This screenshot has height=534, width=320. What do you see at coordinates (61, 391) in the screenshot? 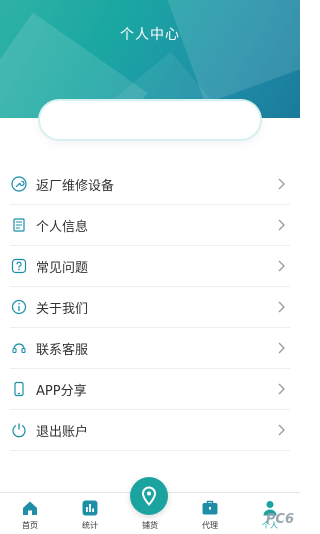
I see `menu-item-label: APP分享` at bounding box center [61, 391].